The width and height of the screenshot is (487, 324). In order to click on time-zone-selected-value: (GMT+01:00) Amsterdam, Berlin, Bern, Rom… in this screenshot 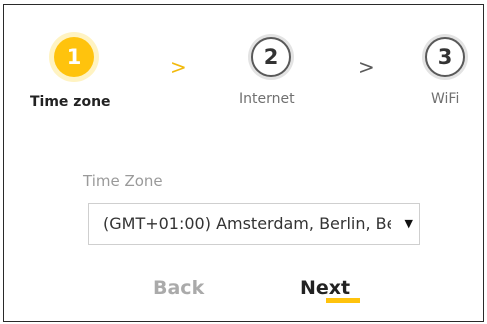, I will do `click(247, 223)`.